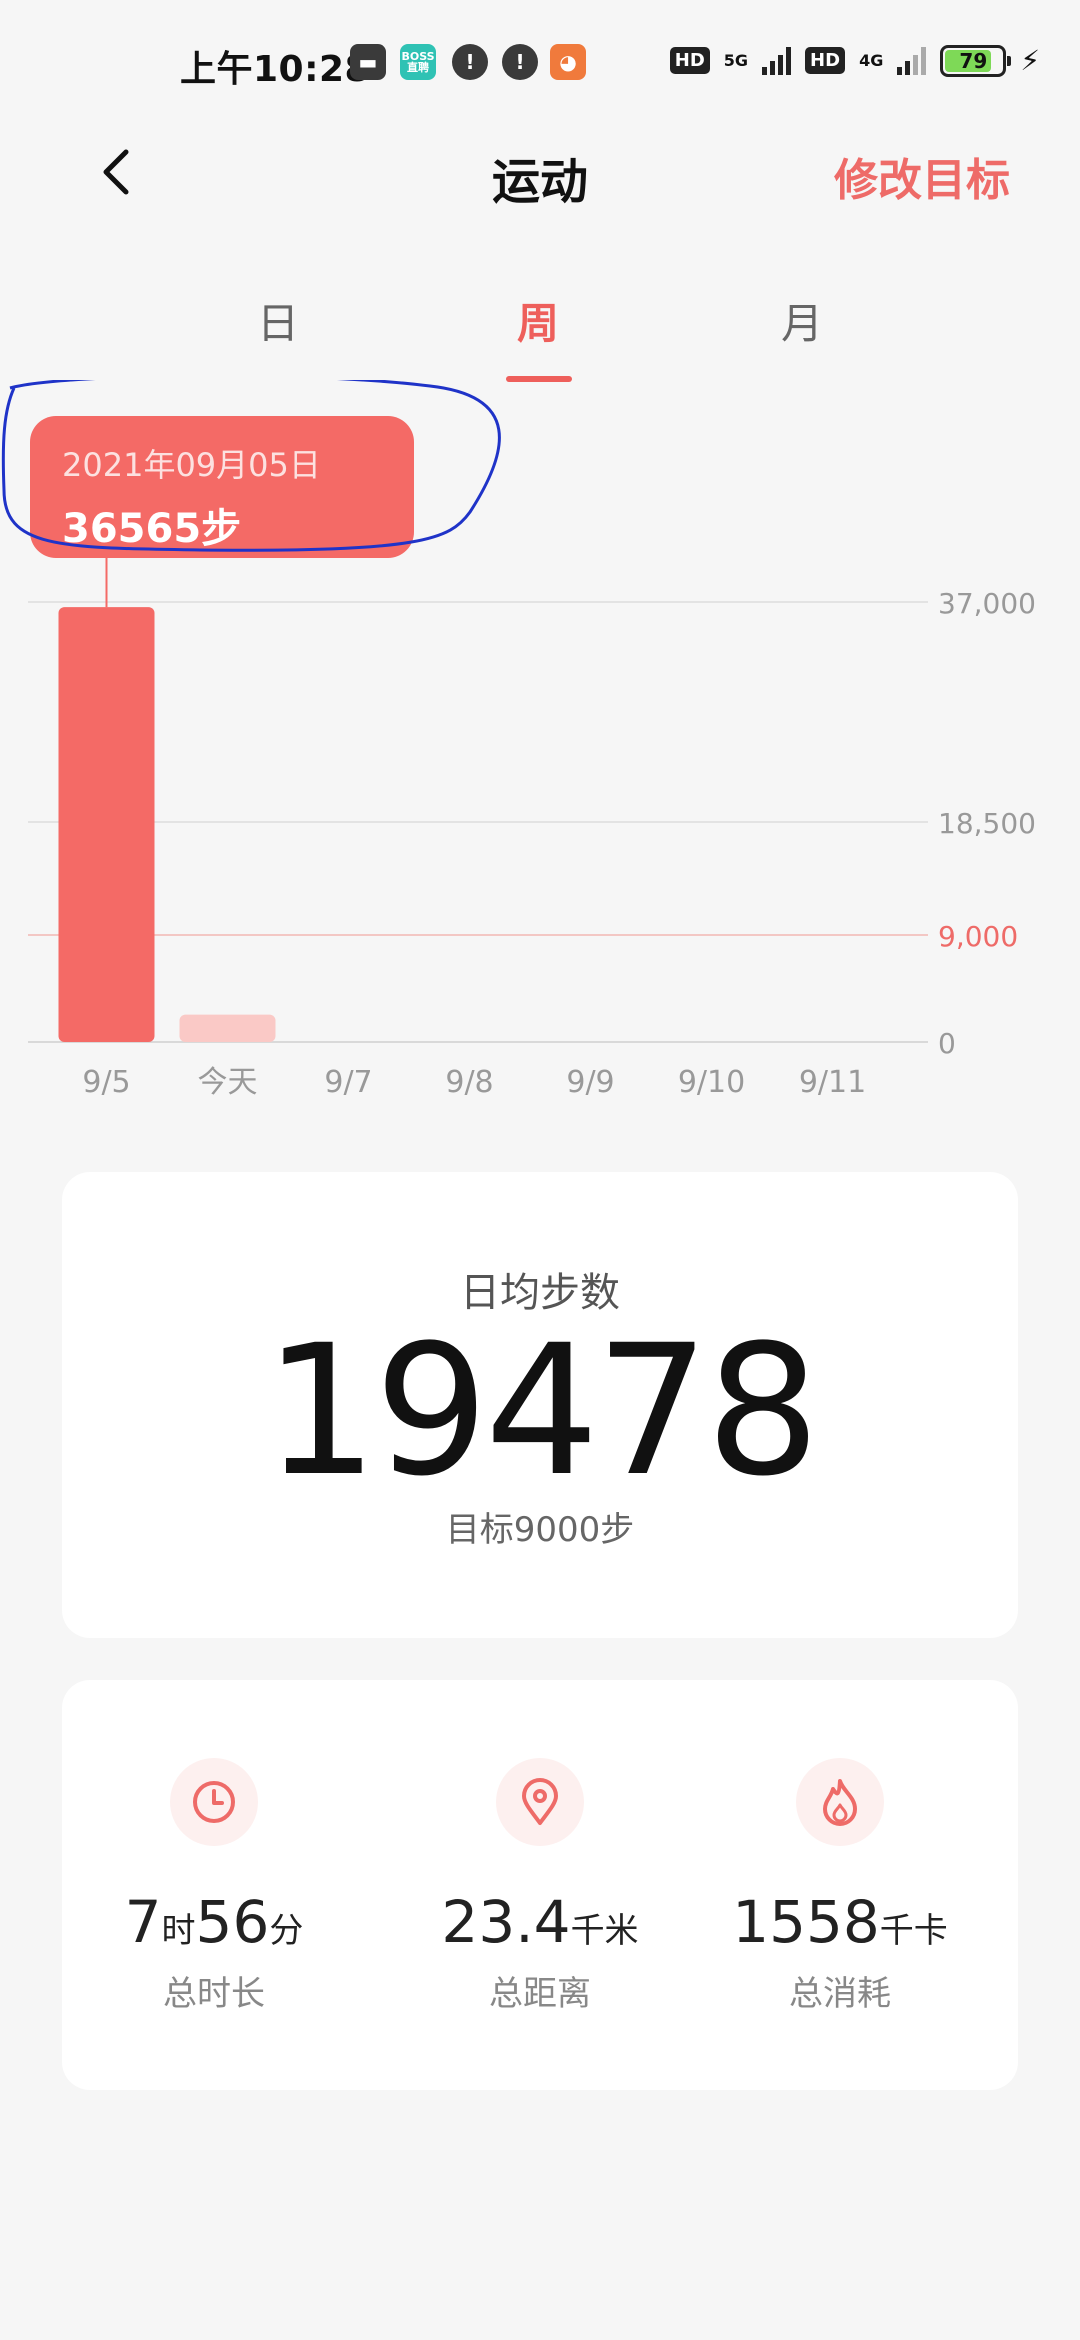  What do you see at coordinates (832, 1082) in the screenshot?
I see `x-tick-label: 9/11` at bounding box center [832, 1082].